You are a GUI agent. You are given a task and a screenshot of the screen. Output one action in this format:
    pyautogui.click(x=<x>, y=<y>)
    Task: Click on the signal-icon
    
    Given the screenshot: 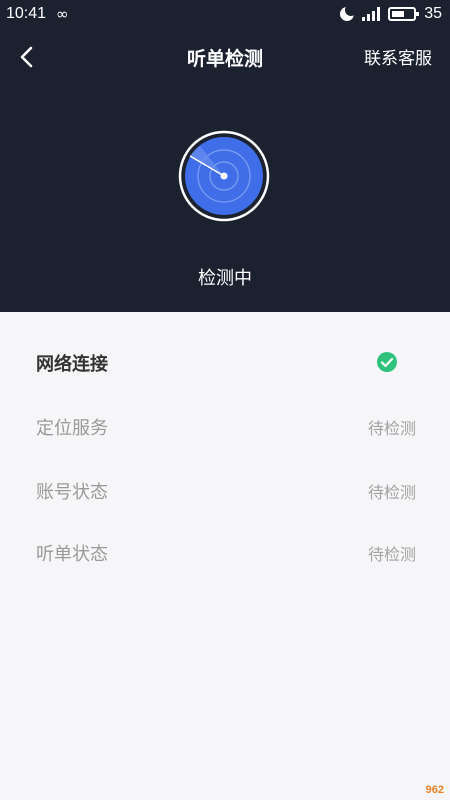 What is the action you would take?
    pyautogui.click(x=371, y=14)
    